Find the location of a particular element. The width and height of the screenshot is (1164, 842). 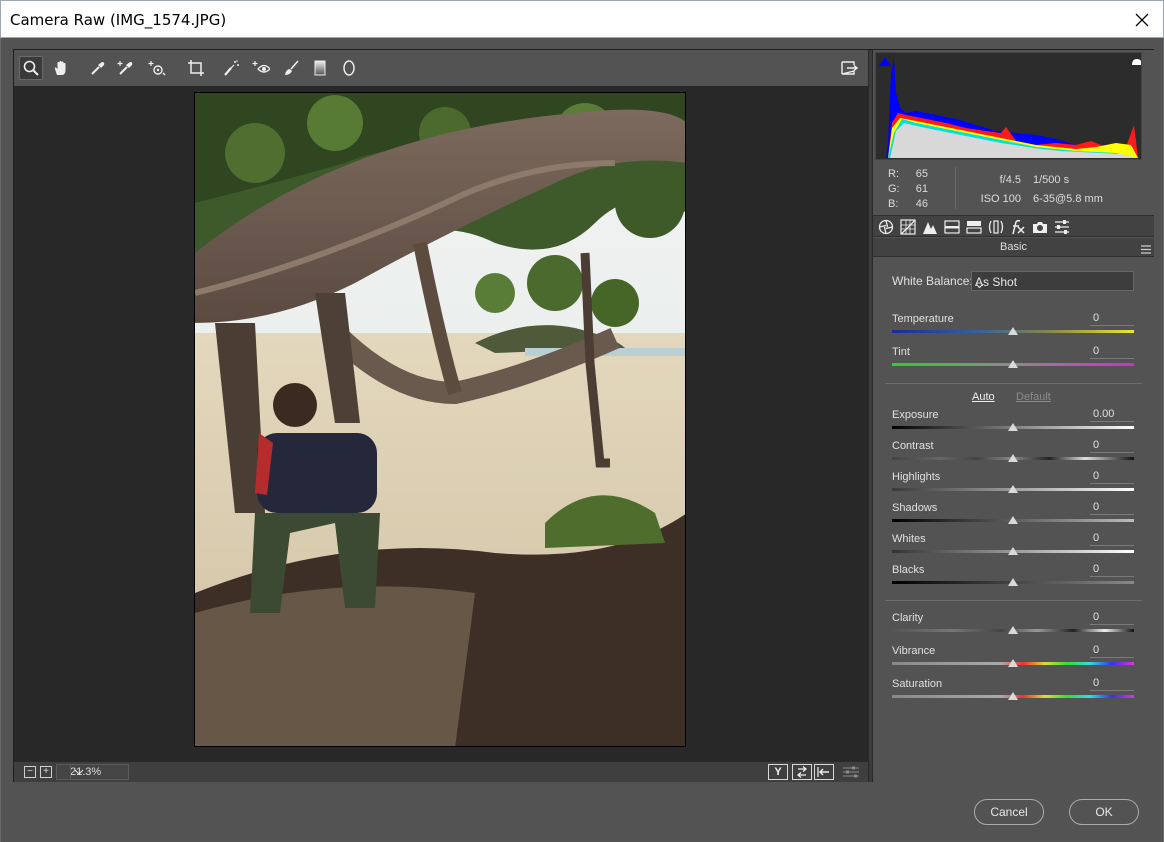

g-value: 61 is located at coordinates (921, 189).